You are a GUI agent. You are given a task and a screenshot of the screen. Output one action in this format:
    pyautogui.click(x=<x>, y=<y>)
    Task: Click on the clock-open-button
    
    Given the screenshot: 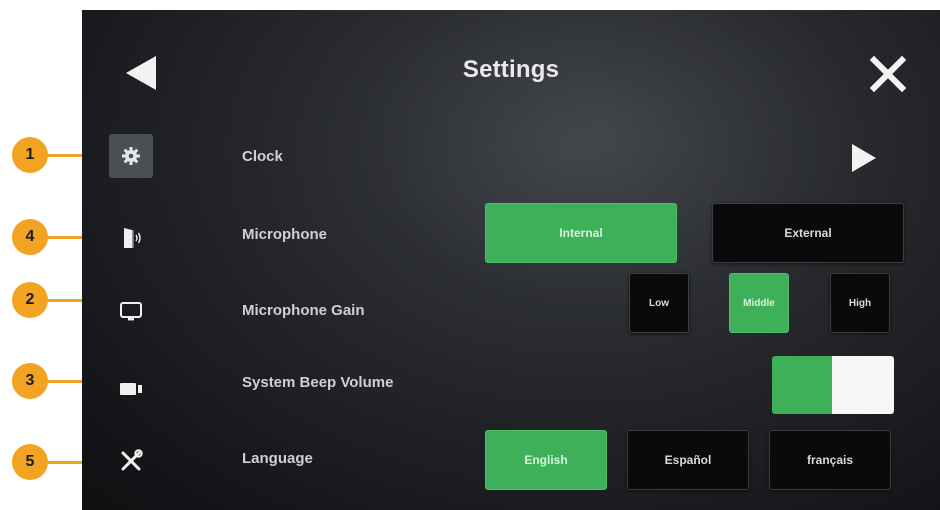 What is the action you would take?
    pyautogui.click(x=864, y=158)
    